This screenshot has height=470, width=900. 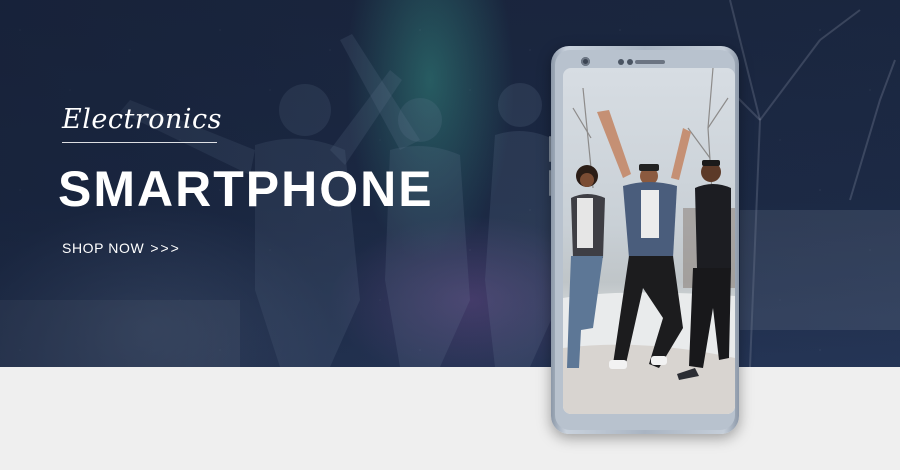 What do you see at coordinates (246, 189) in the screenshot?
I see `product-title: SMARTPHONE` at bounding box center [246, 189].